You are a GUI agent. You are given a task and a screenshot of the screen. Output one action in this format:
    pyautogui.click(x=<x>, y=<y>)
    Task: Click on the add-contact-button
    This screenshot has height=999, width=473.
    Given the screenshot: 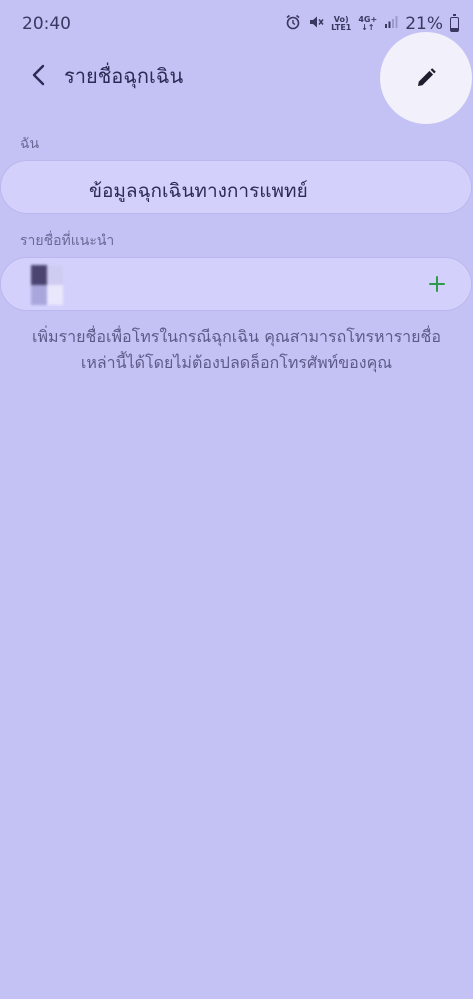 What is the action you would take?
    pyautogui.click(x=437, y=284)
    